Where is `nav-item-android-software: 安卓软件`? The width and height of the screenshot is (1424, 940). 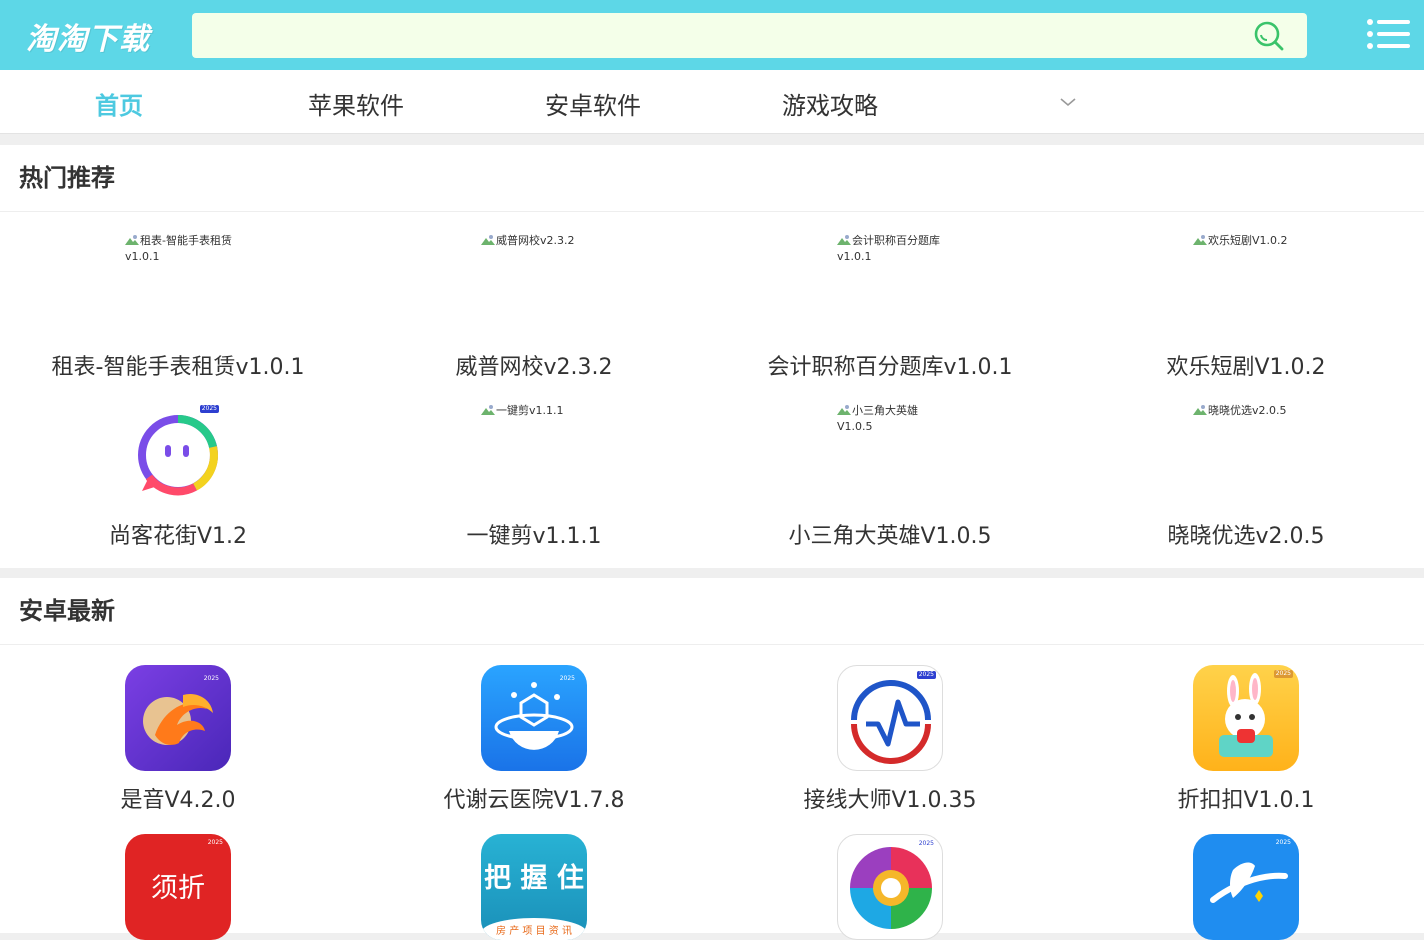
nav-item-android-software: 安卓软件 is located at coordinates (593, 103).